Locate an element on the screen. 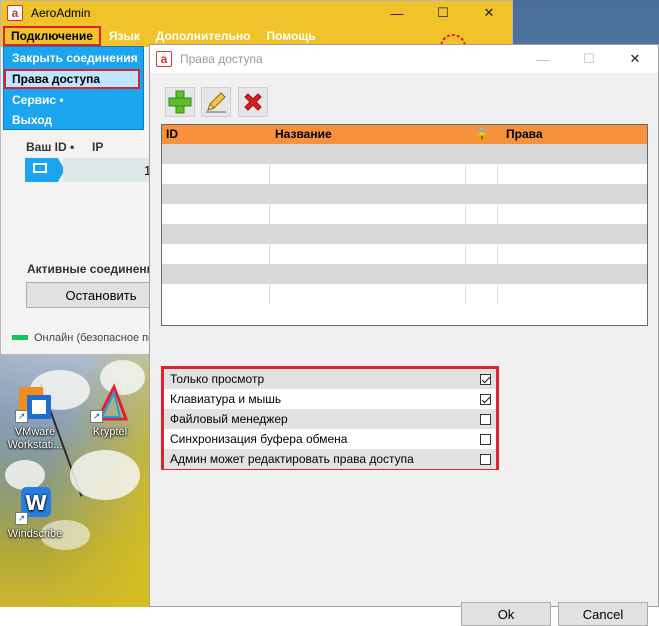 The image size is (659, 626). id-box is located at coordinates (45, 170).